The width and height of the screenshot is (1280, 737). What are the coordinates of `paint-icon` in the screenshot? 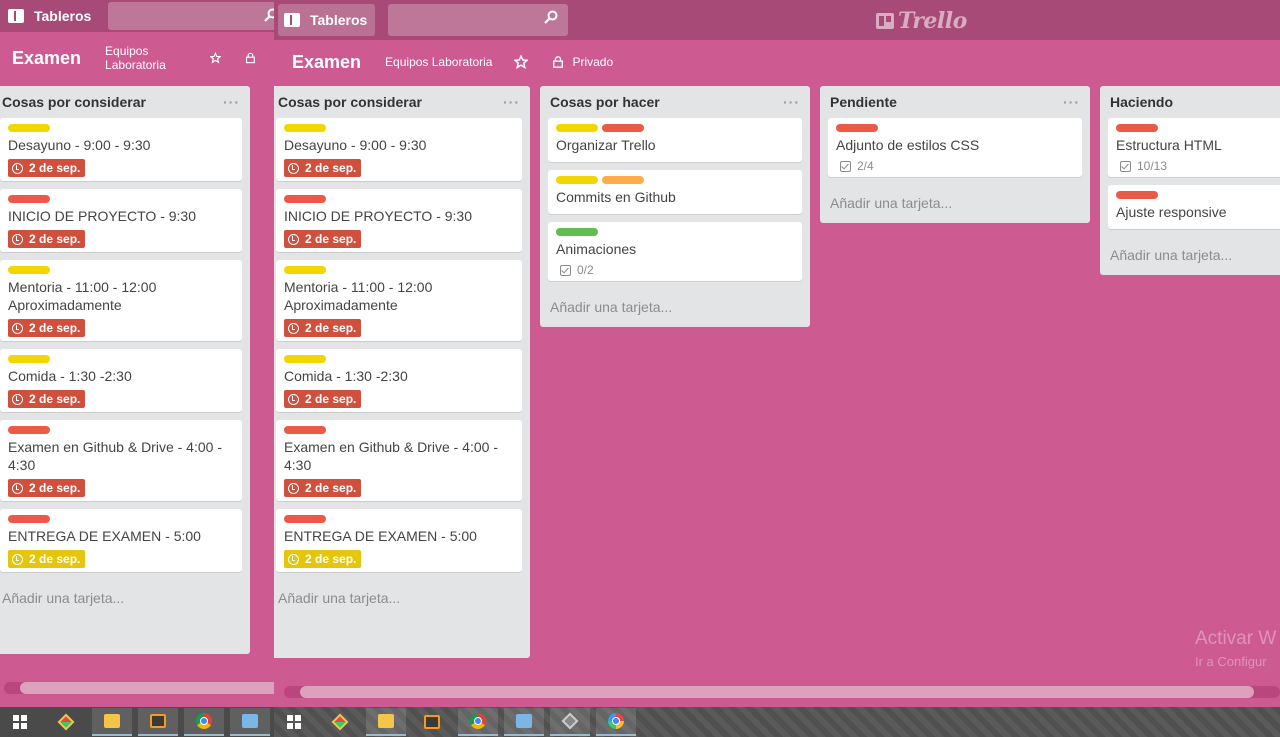 It's located at (616, 721).